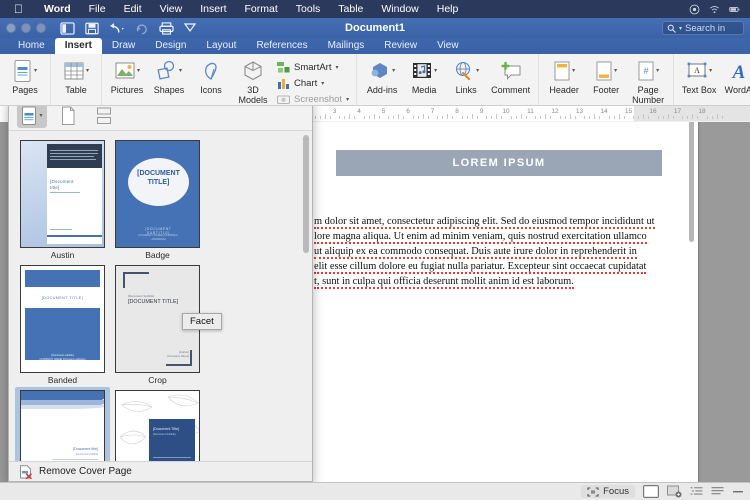 The width and height of the screenshot is (750, 500). What do you see at coordinates (221, 46) in the screenshot?
I see `tab-layout: Layout` at bounding box center [221, 46].